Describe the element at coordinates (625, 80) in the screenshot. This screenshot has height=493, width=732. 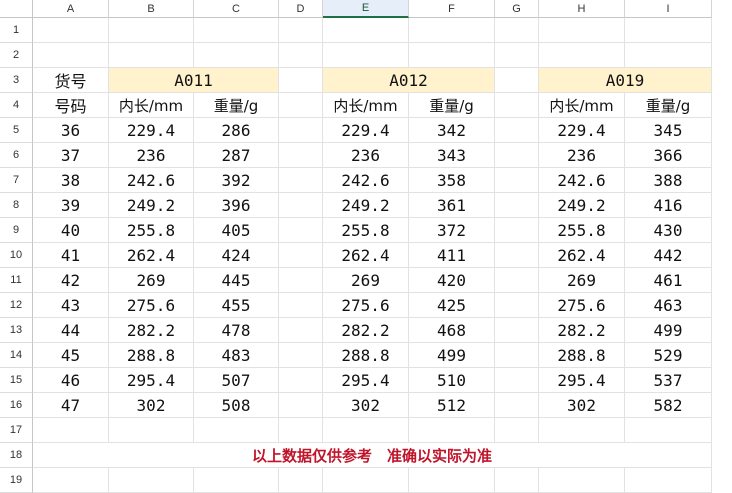
I see `model-header-a019: A019` at that location.